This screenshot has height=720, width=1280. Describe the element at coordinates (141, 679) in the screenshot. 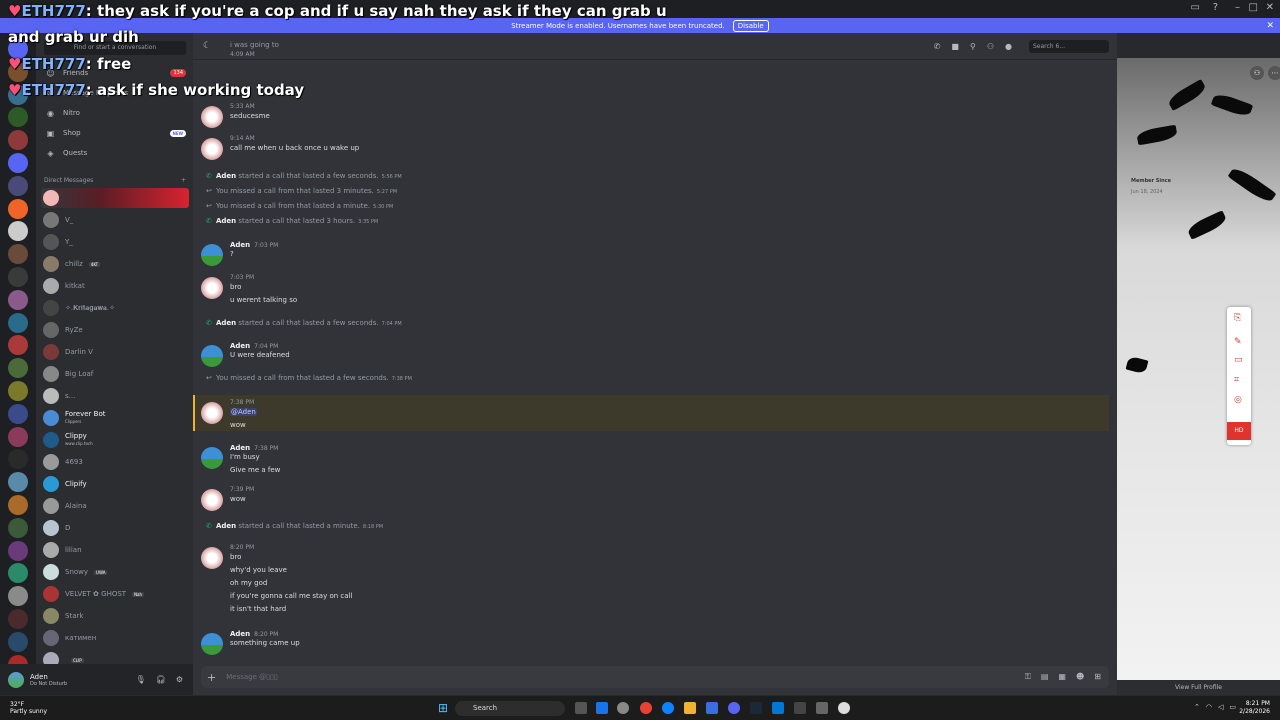

I see `mic-icon: 🎙︎` at that location.